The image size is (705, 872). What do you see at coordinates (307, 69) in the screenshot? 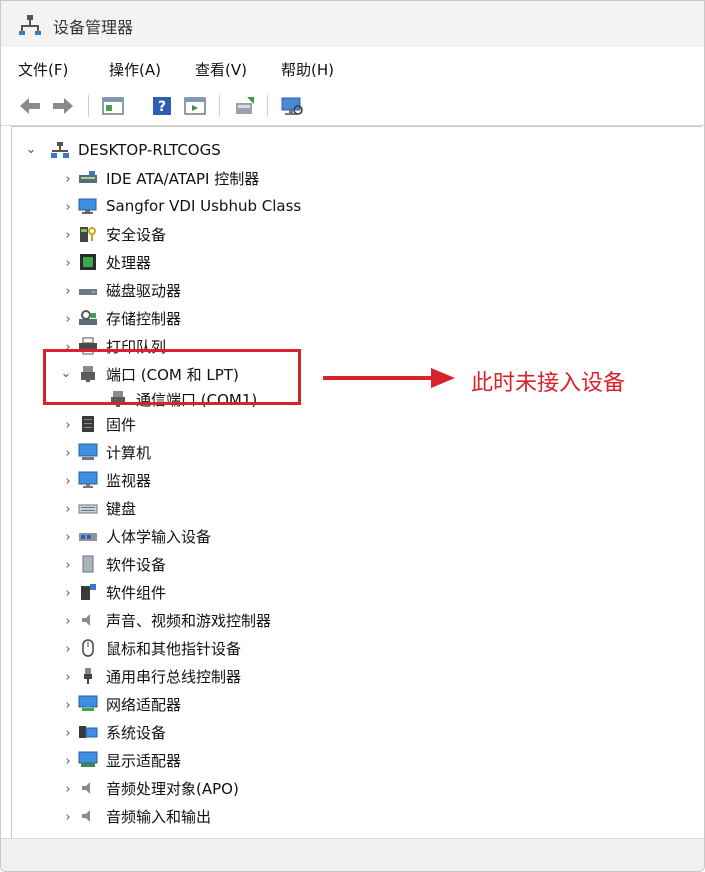
I see `menu-help: 帮助(H)` at bounding box center [307, 69].